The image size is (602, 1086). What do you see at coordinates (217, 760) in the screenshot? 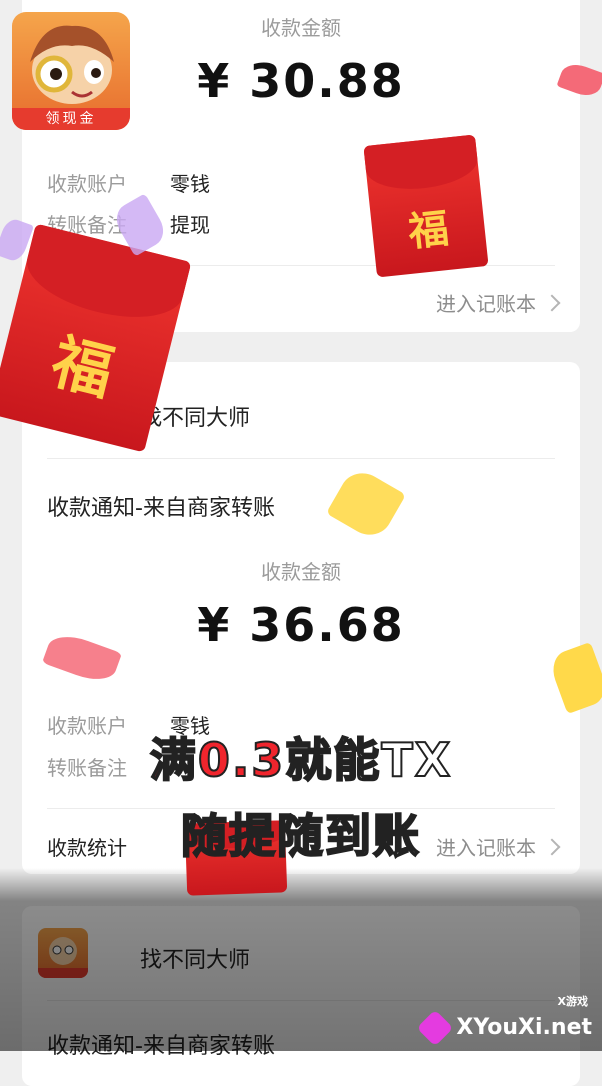
I see `caption-highlight: 满0.3` at bounding box center [217, 760].